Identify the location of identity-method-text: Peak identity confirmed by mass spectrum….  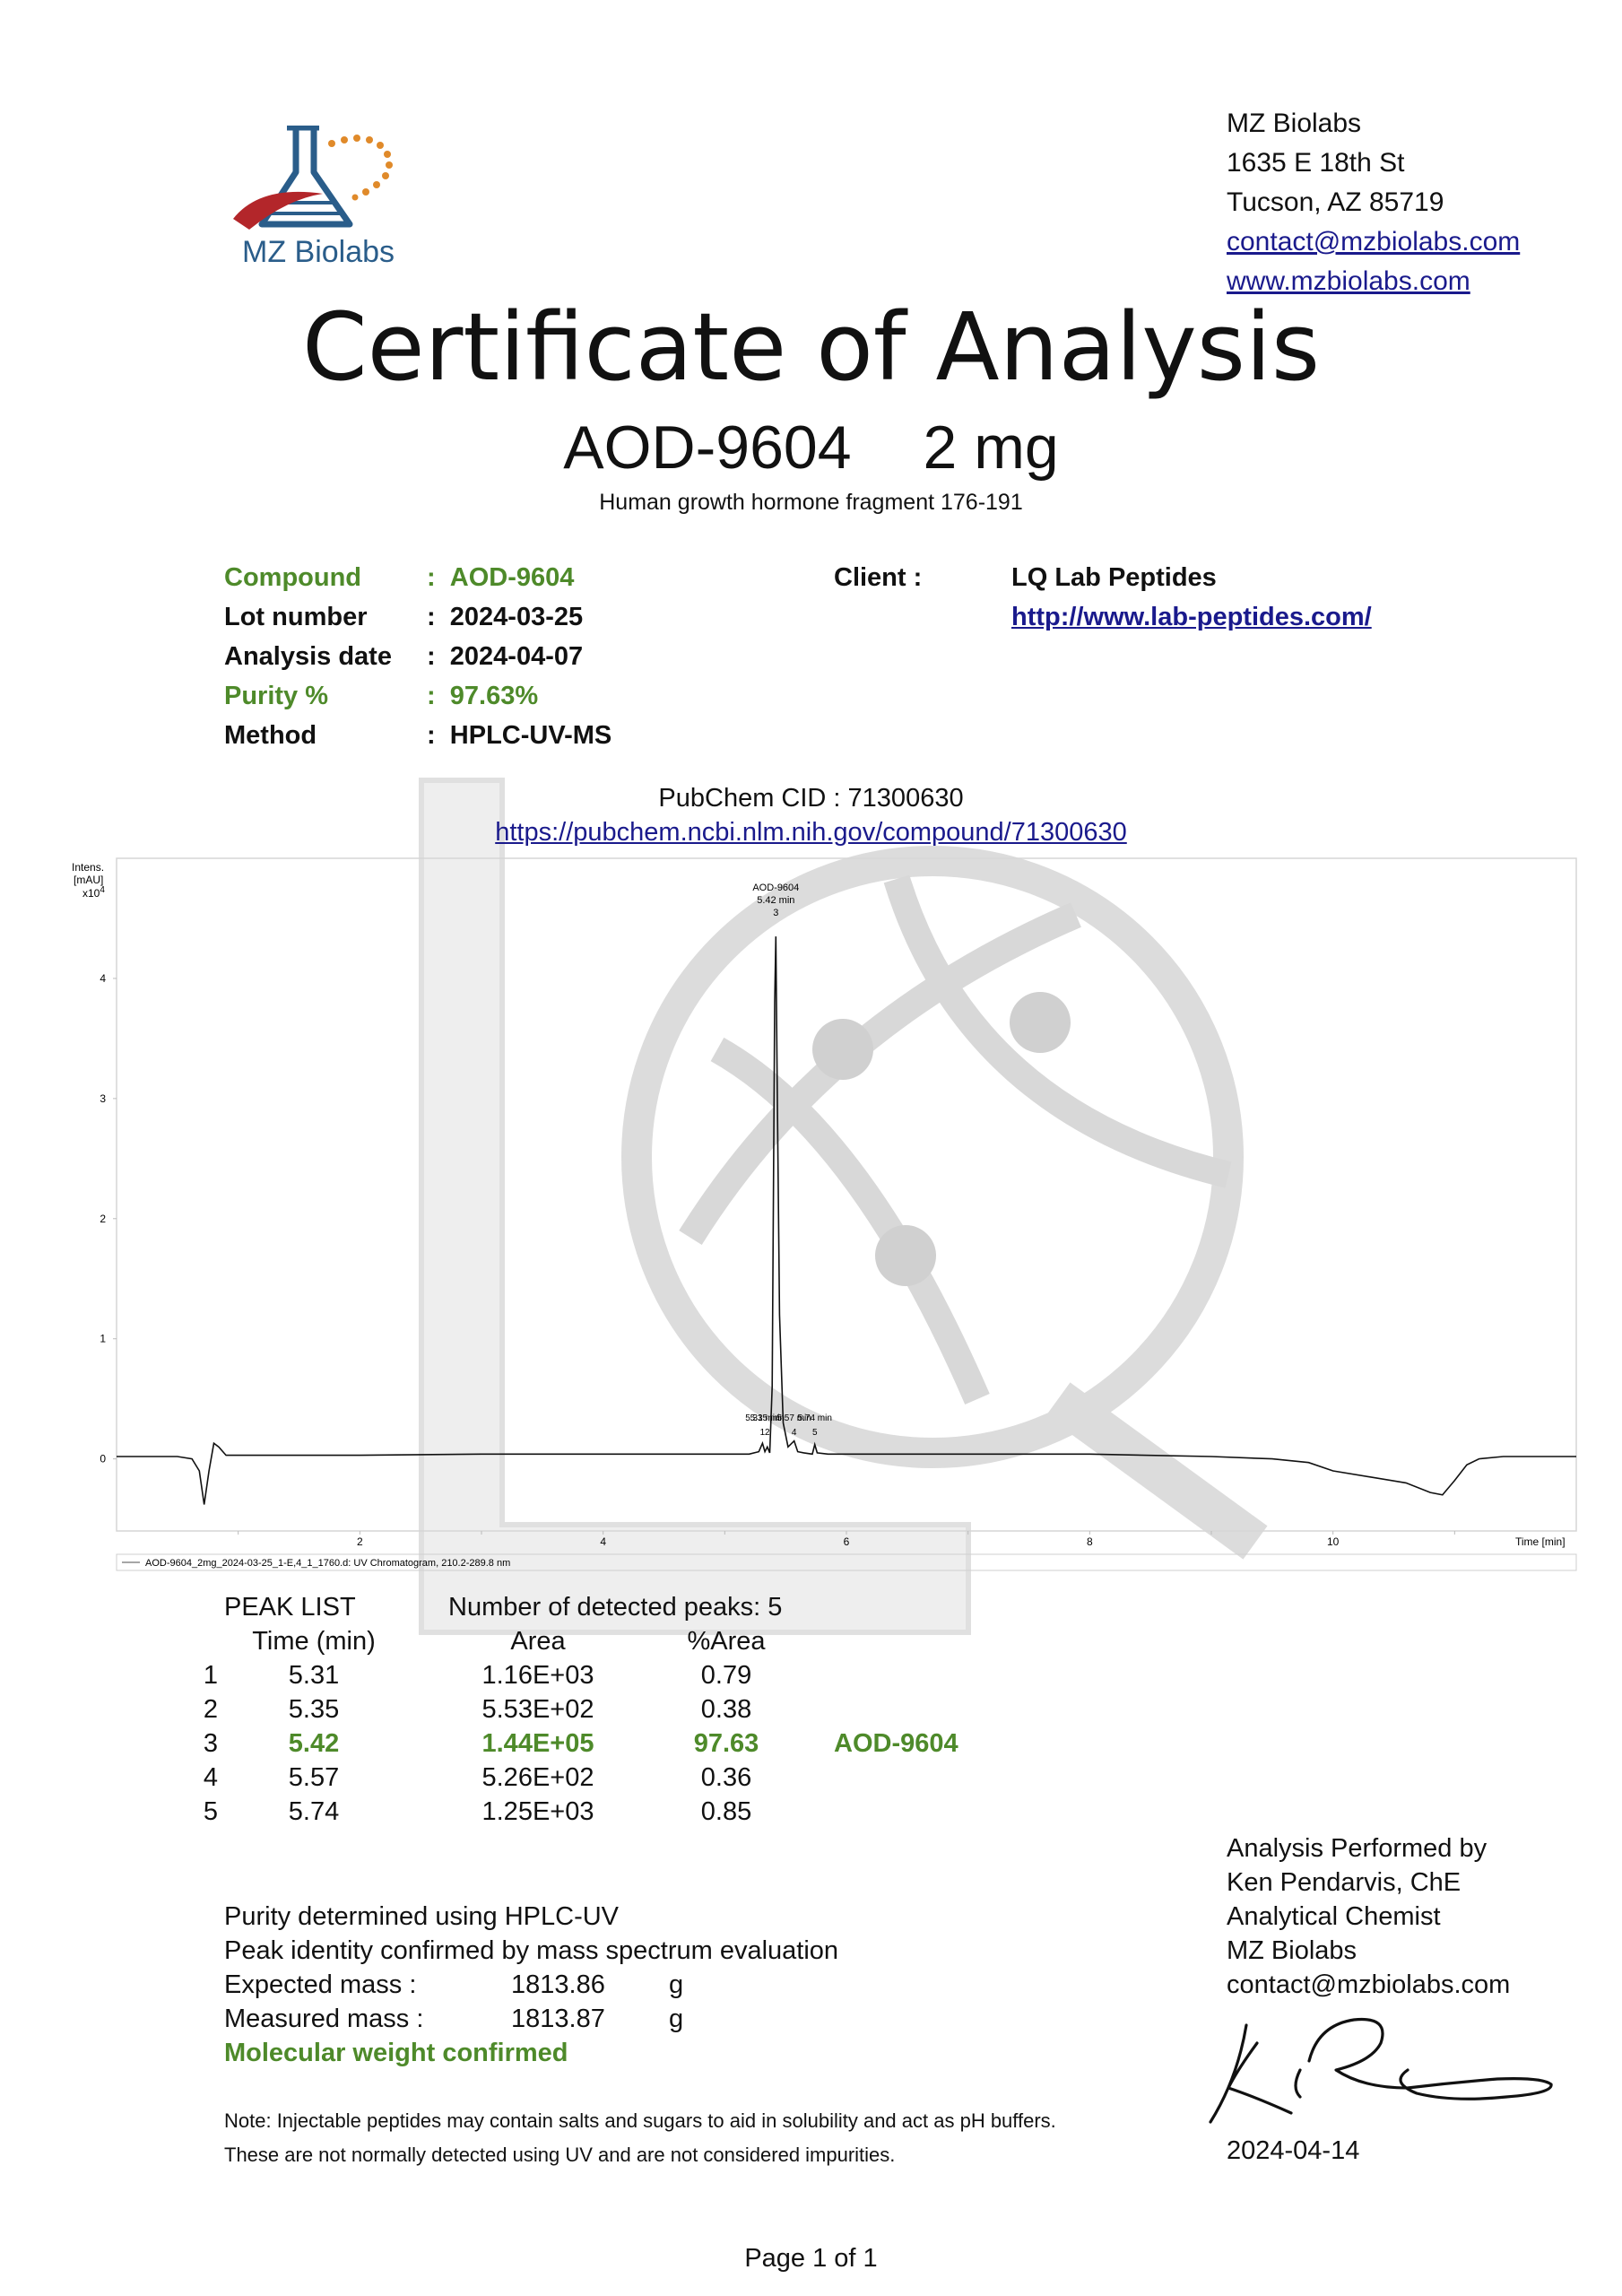
(531, 1950).